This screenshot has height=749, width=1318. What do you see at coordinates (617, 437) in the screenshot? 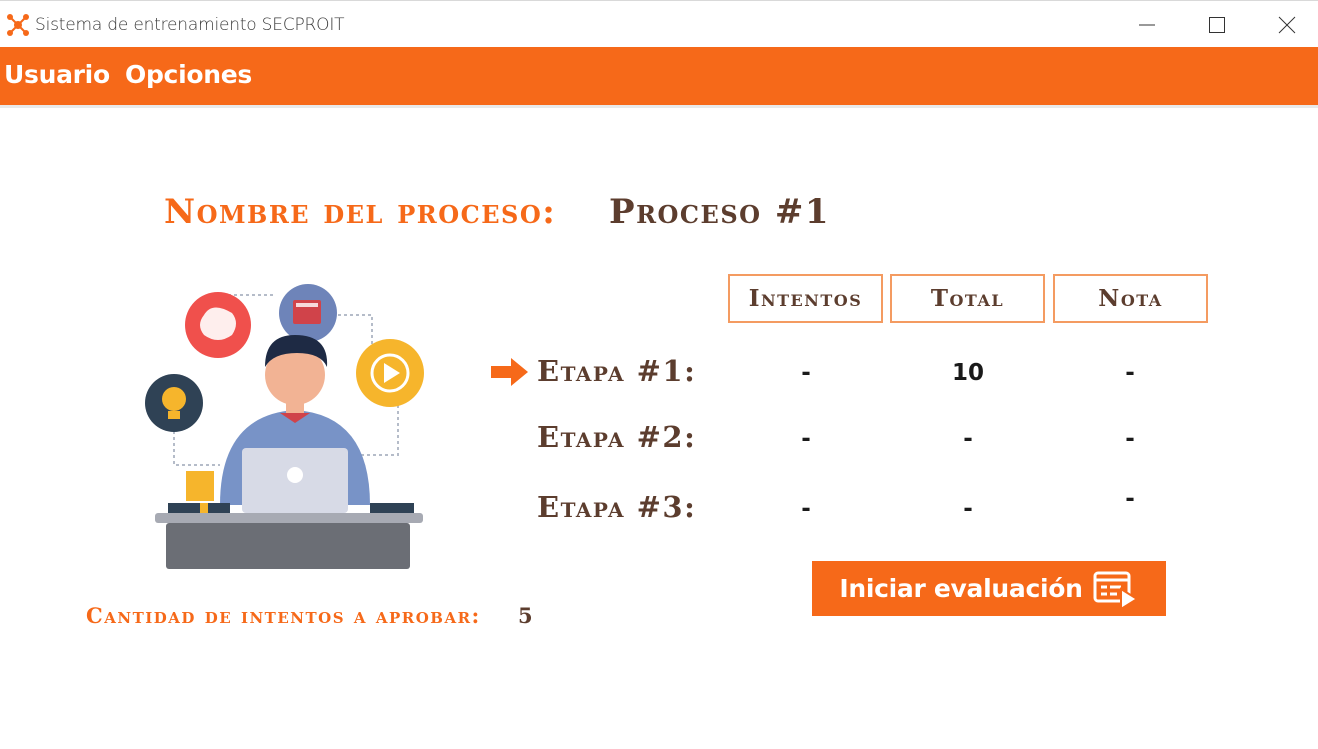
I see `stage-label-2: Etapa #2:` at bounding box center [617, 437].